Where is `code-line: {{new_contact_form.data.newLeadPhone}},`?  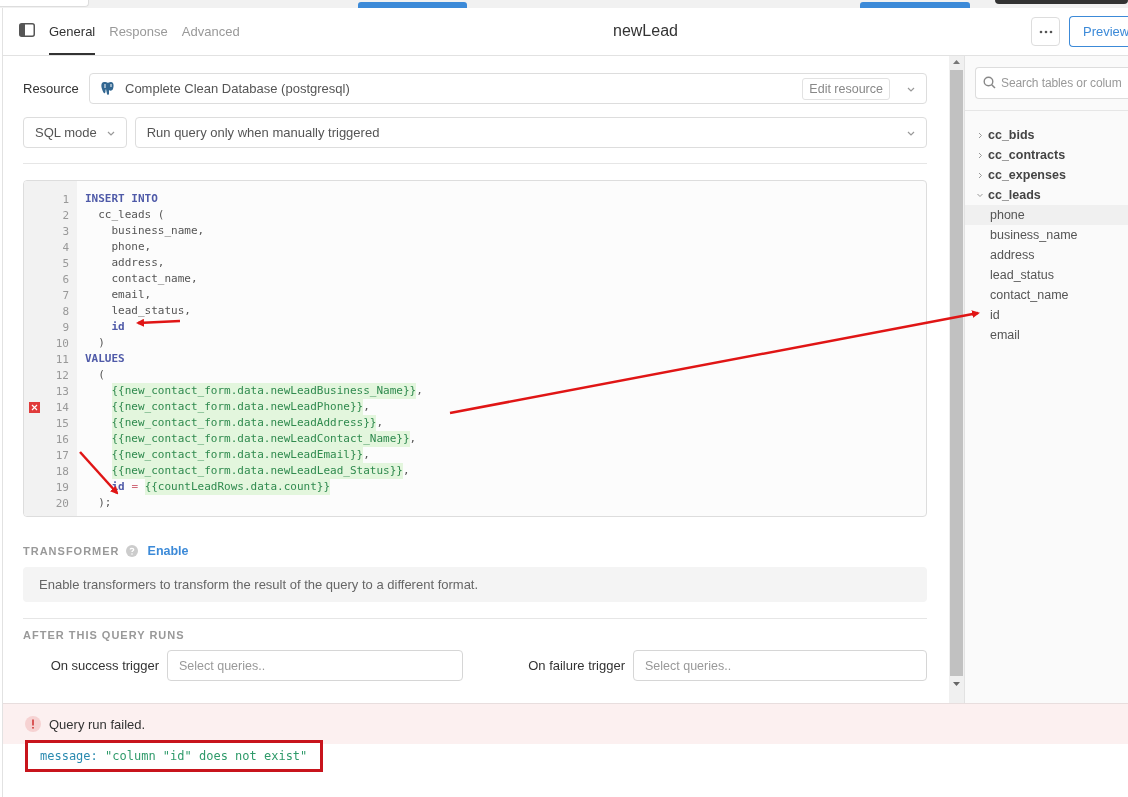 code-line: {{new_contact_form.data.newLeadPhone}}, is located at coordinates (240, 407).